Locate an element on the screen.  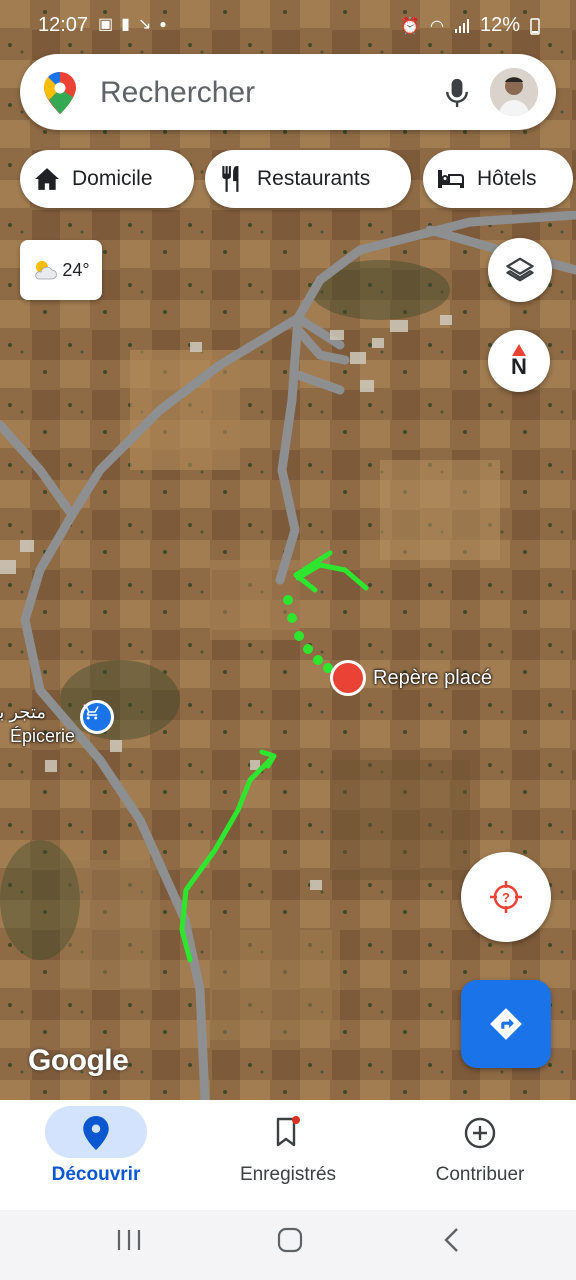
battery-percent: 12% is located at coordinates (499, 25).